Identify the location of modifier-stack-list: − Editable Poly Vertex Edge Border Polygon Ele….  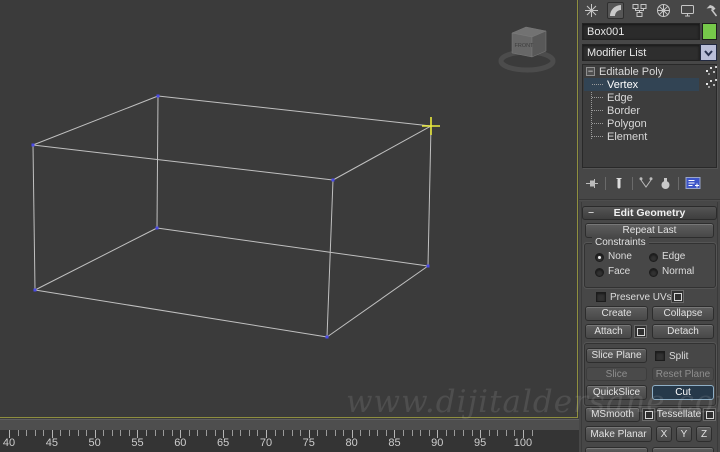
(649, 116).